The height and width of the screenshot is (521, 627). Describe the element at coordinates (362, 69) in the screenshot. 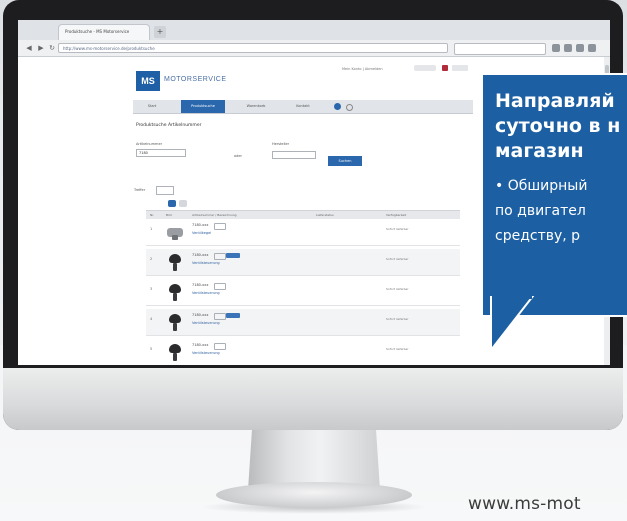

I see `top-links: Mein Konto | Abmelden` at that location.